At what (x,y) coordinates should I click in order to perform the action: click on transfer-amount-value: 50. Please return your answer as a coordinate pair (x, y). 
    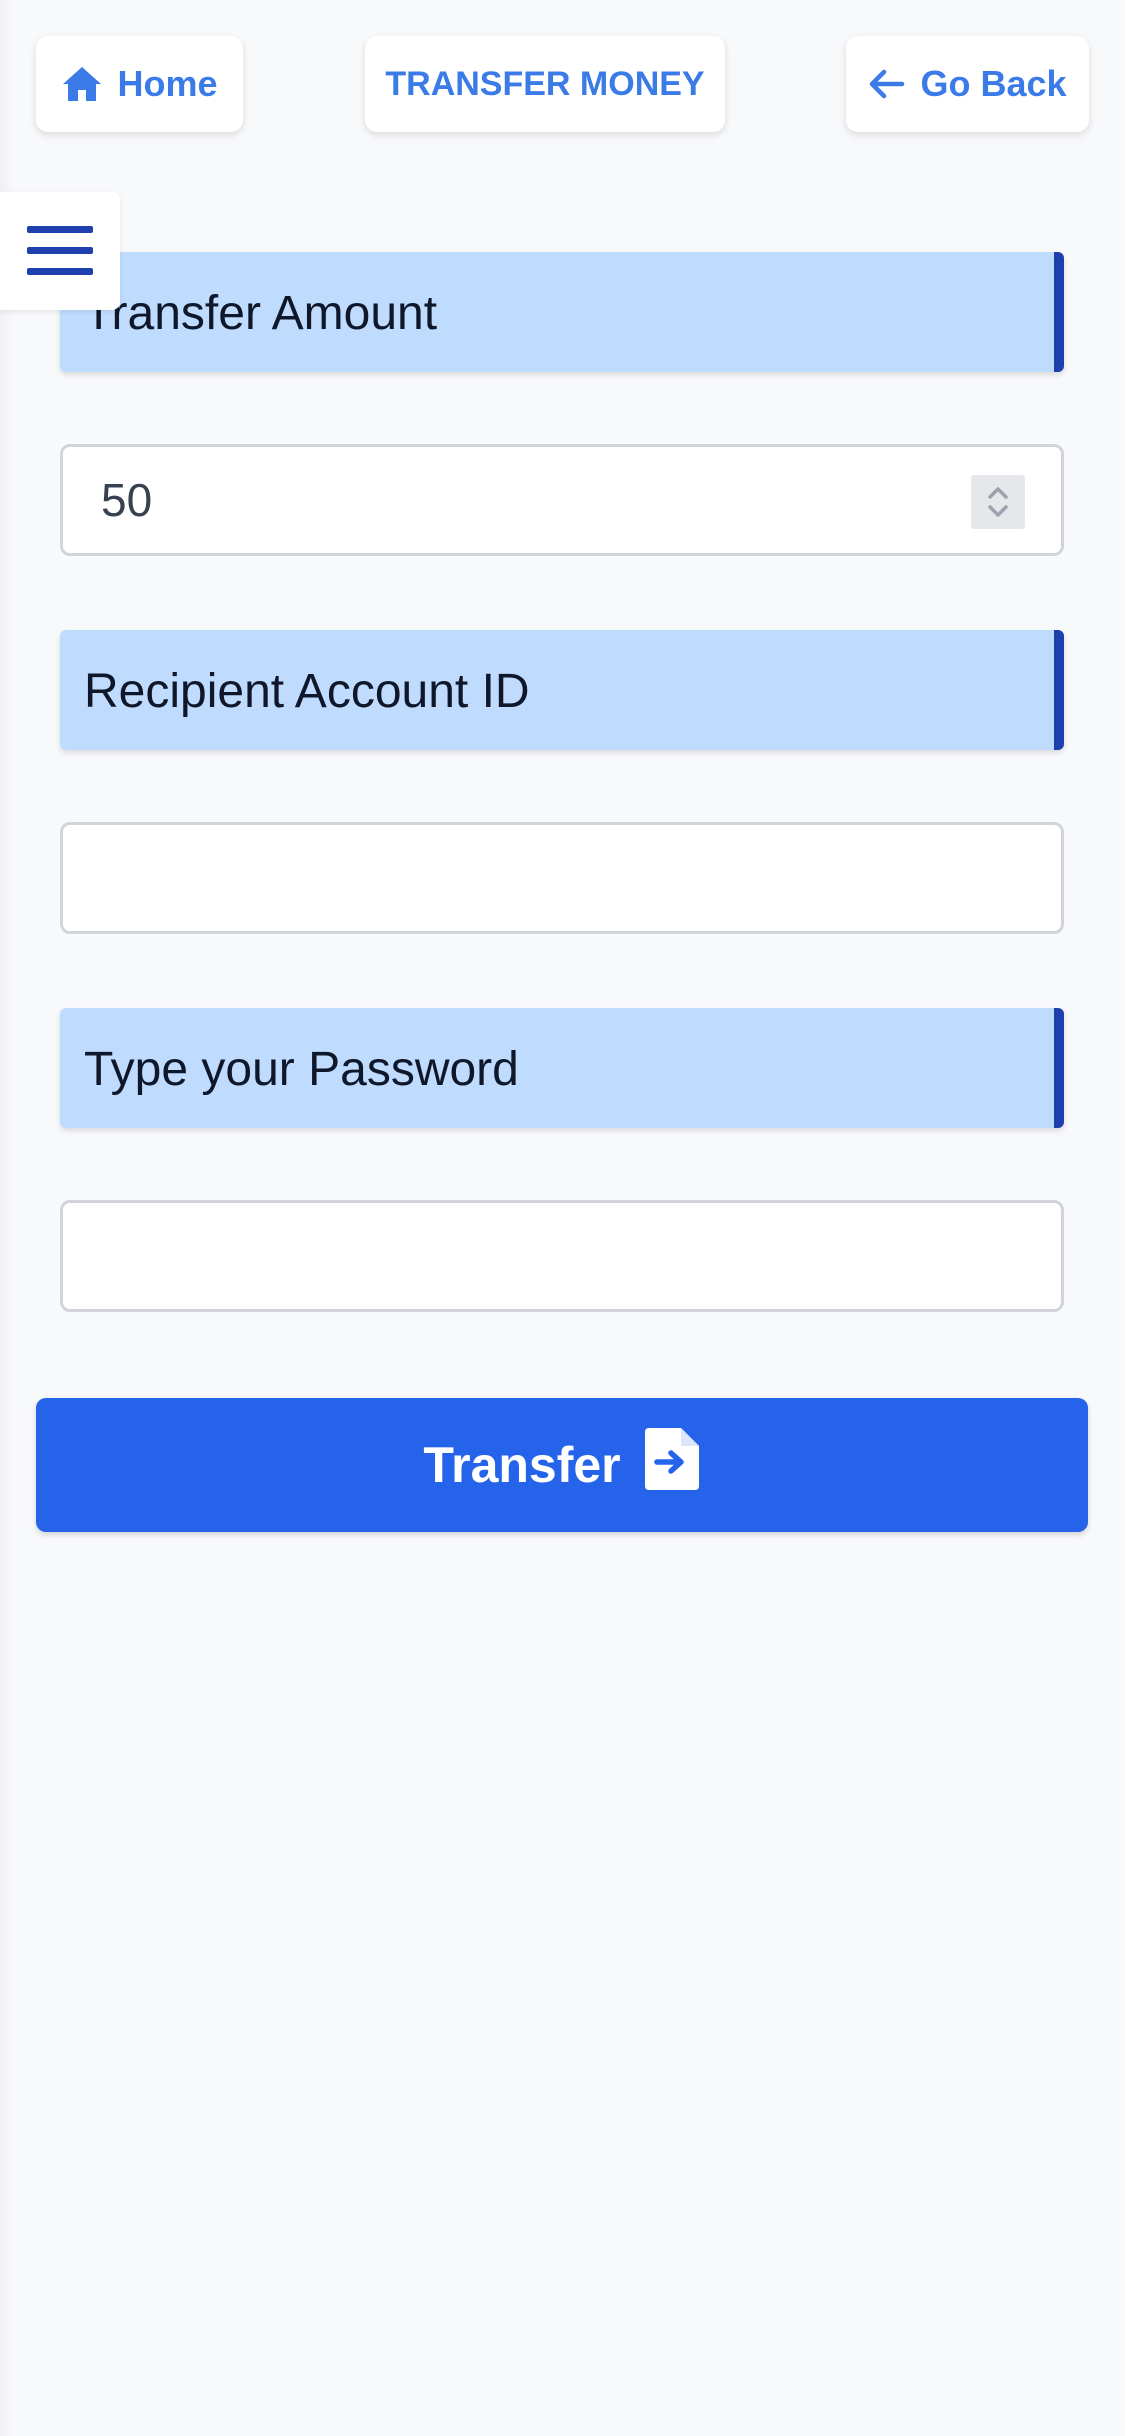
    Looking at the image, I should click on (127, 500).